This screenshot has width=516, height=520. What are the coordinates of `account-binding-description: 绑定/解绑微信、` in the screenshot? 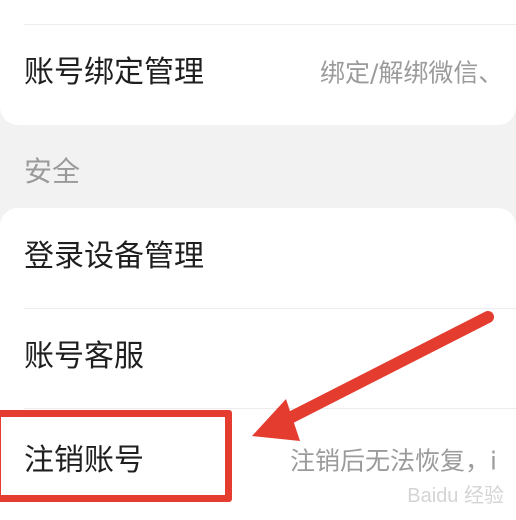 It's located at (412, 73).